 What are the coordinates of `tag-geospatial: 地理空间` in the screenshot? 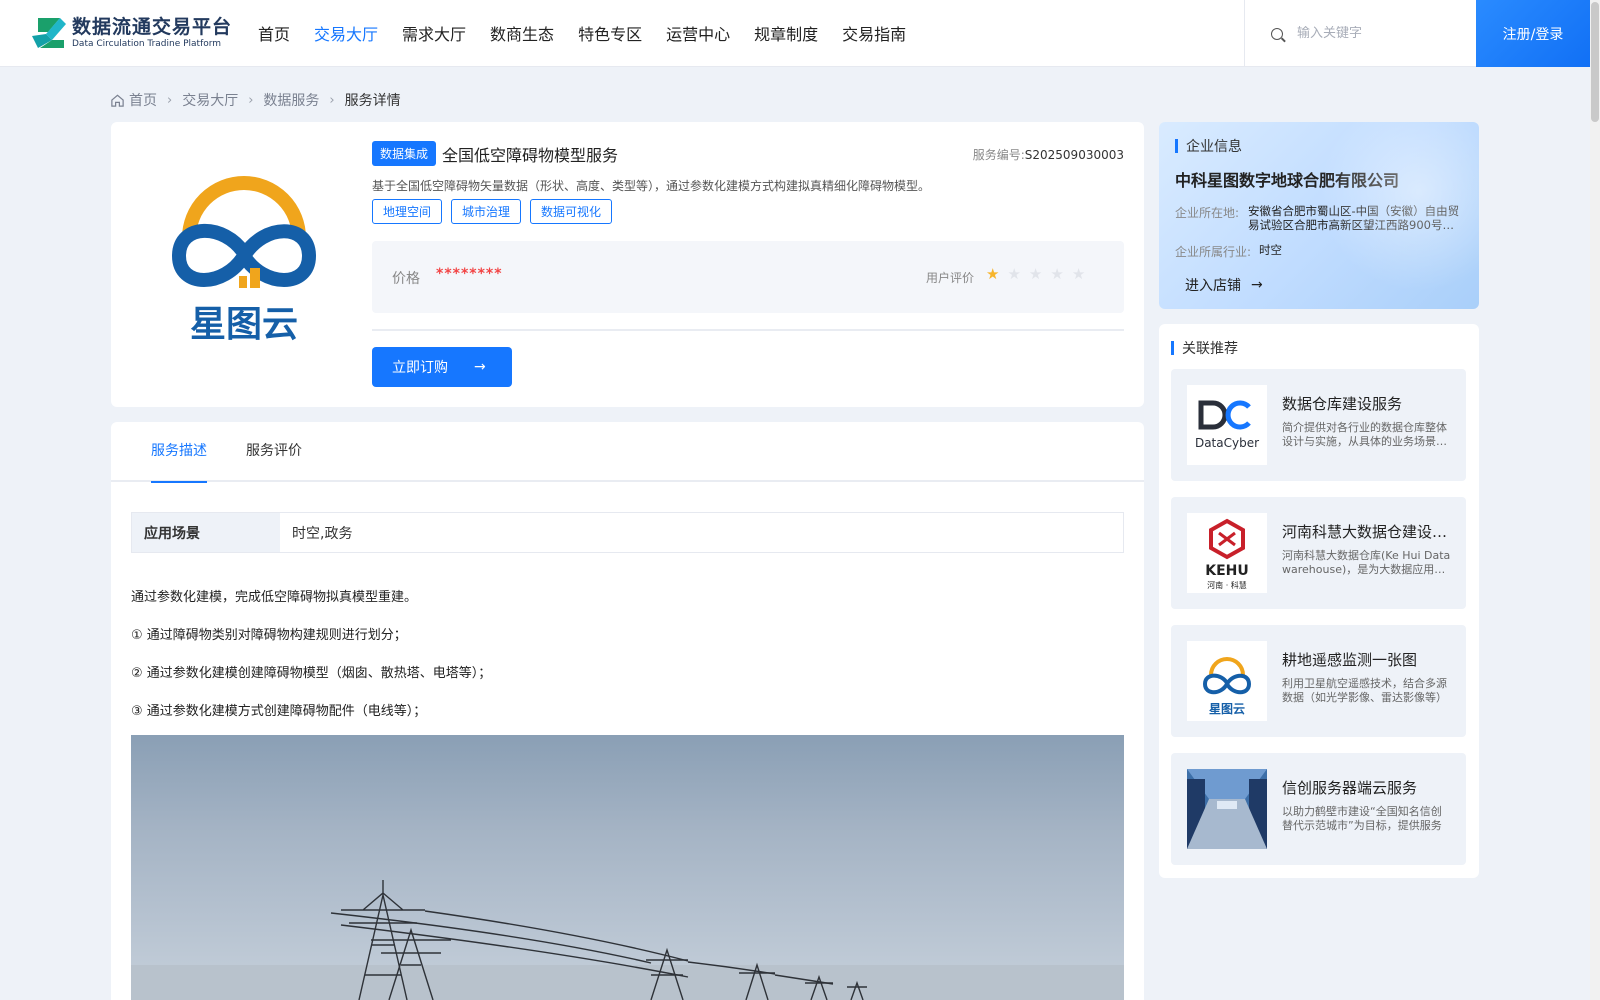 It's located at (407, 211).